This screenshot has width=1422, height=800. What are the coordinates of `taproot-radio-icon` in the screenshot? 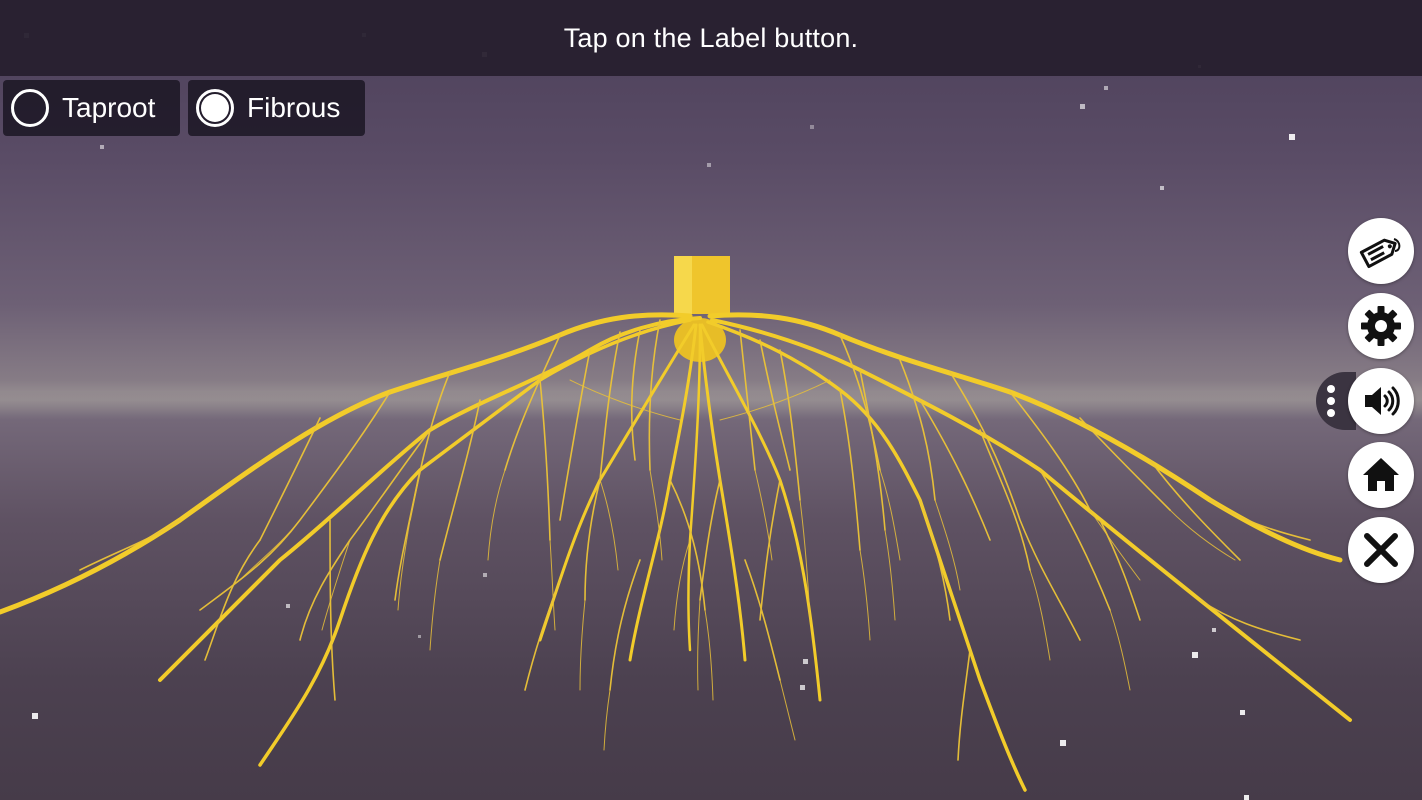 It's located at (30, 108).